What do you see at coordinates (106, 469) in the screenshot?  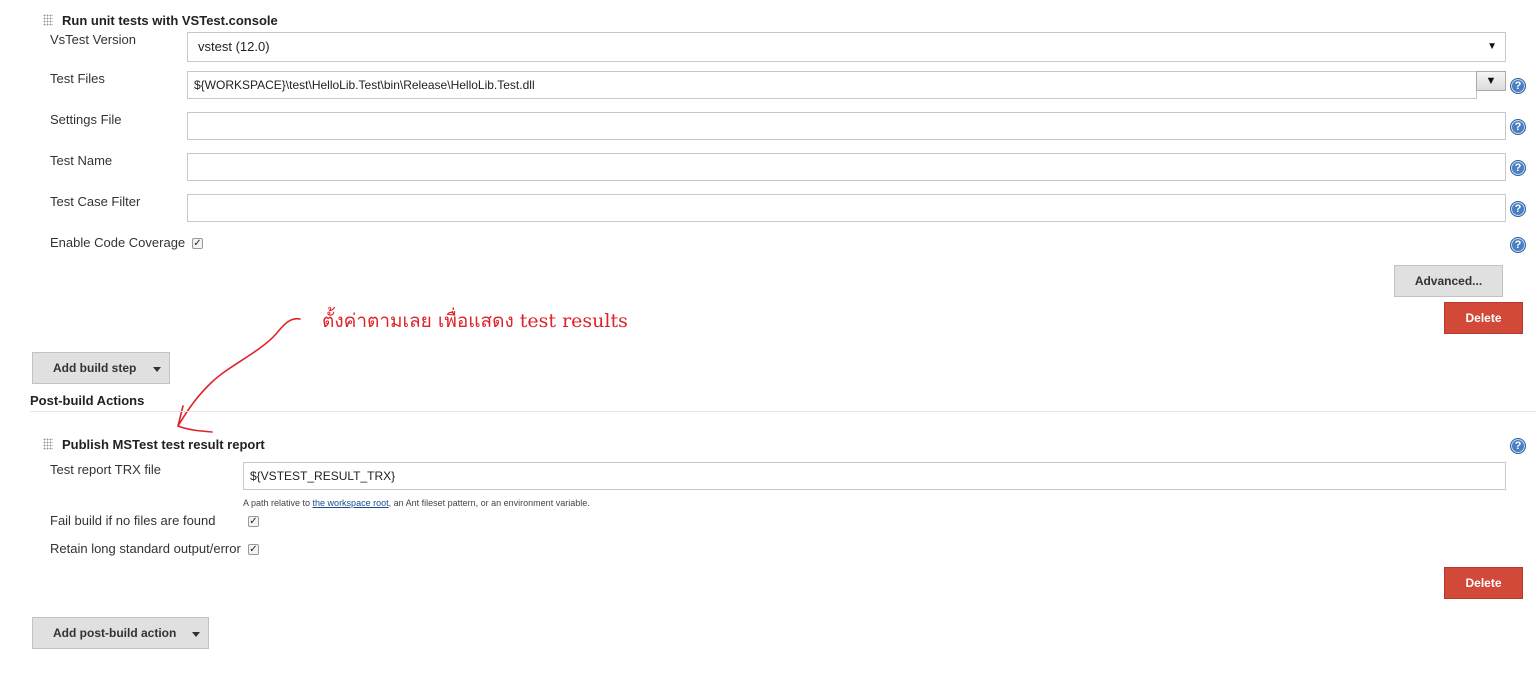 I see `trx-file-label: Test report TRX file` at bounding box center [106, 469].